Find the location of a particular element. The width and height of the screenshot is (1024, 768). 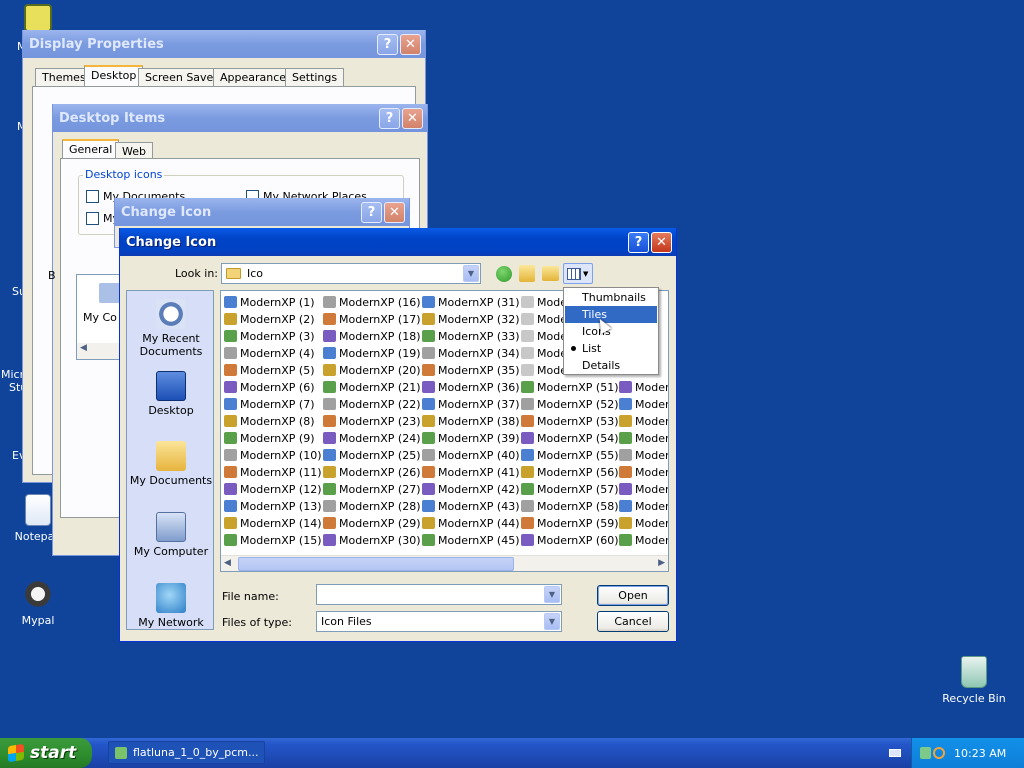

file-item: ModernXP (8) is located at coordinates (269, 421).